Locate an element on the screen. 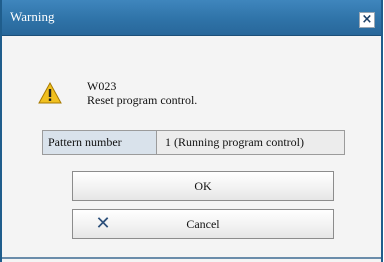 Image resolution: width=384 pixels, height=262 pixels. cancel-button: ✕ Cancel is located at coordinates (203, 224).